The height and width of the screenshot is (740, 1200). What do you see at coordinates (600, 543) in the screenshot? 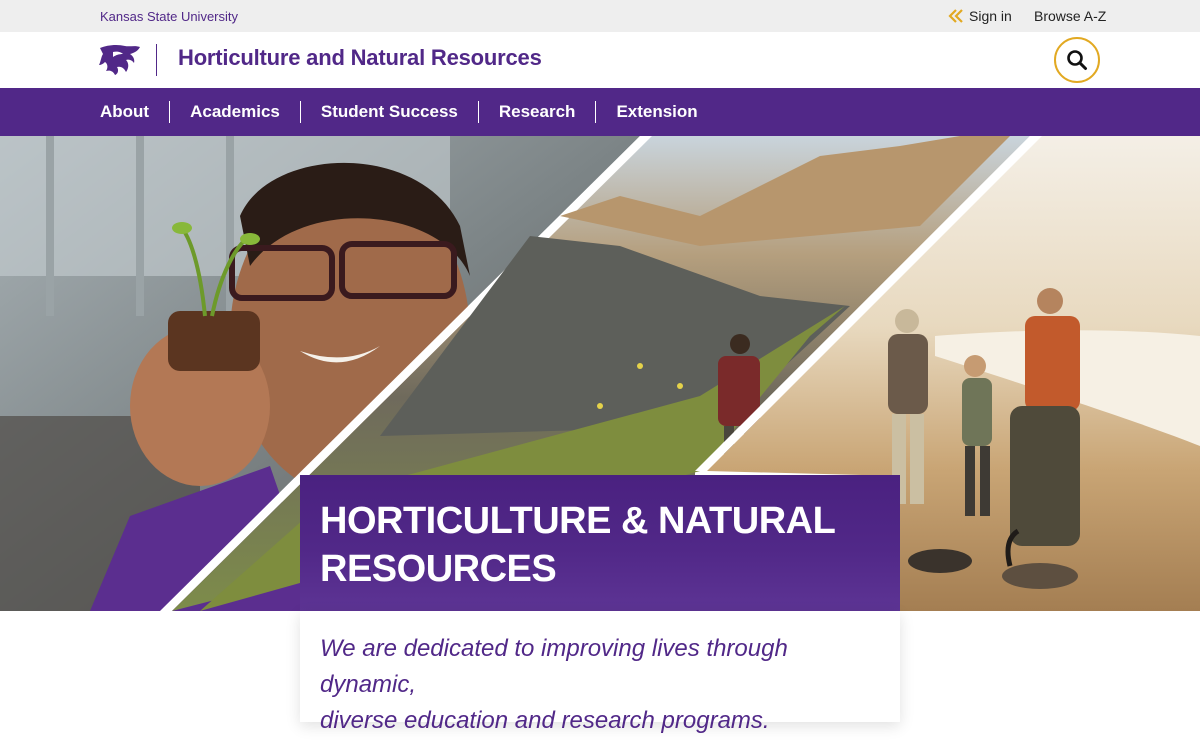
I see `hero-title-box: HORTICULTURE & NATURAL RESOURCES` at bounding box center [600, 543].